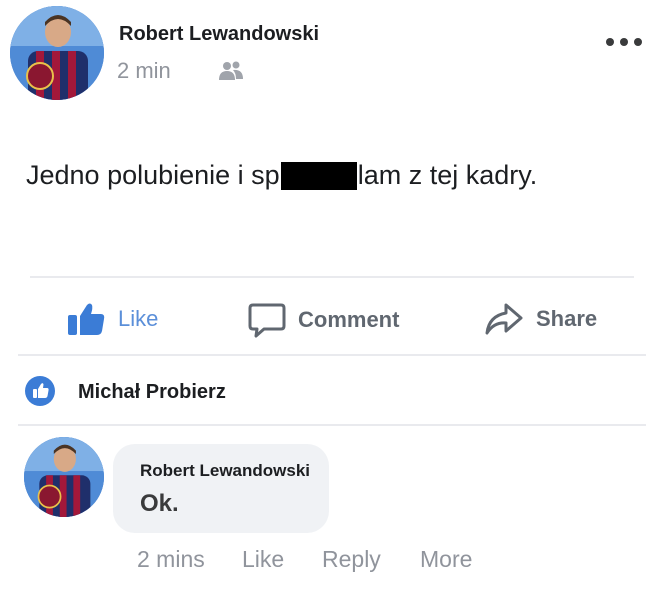 The width and height of the screenshot is (664, 592). Describe the element at coordinates (112, 319) in the screenshot. I see `like-button: Like` at that location.